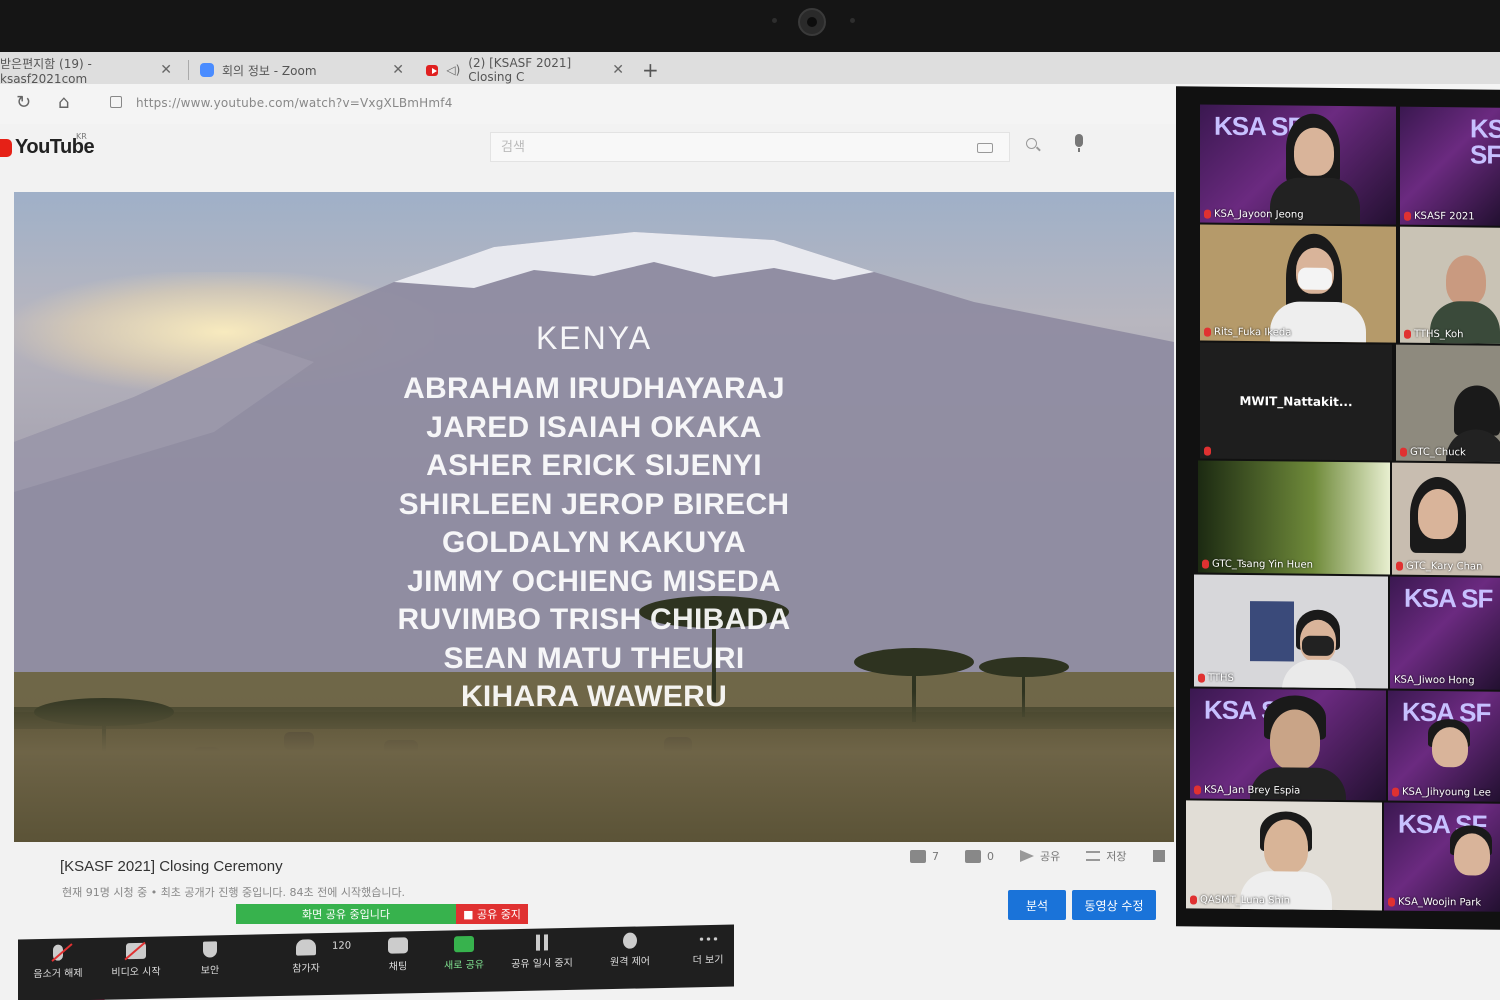 Image resolution: width=1500 pixels, height=1000 pixels. What do you see at coordinates (116, 102) in the screenshot?
I see `lock-icon` at bounding box center [116, 102].